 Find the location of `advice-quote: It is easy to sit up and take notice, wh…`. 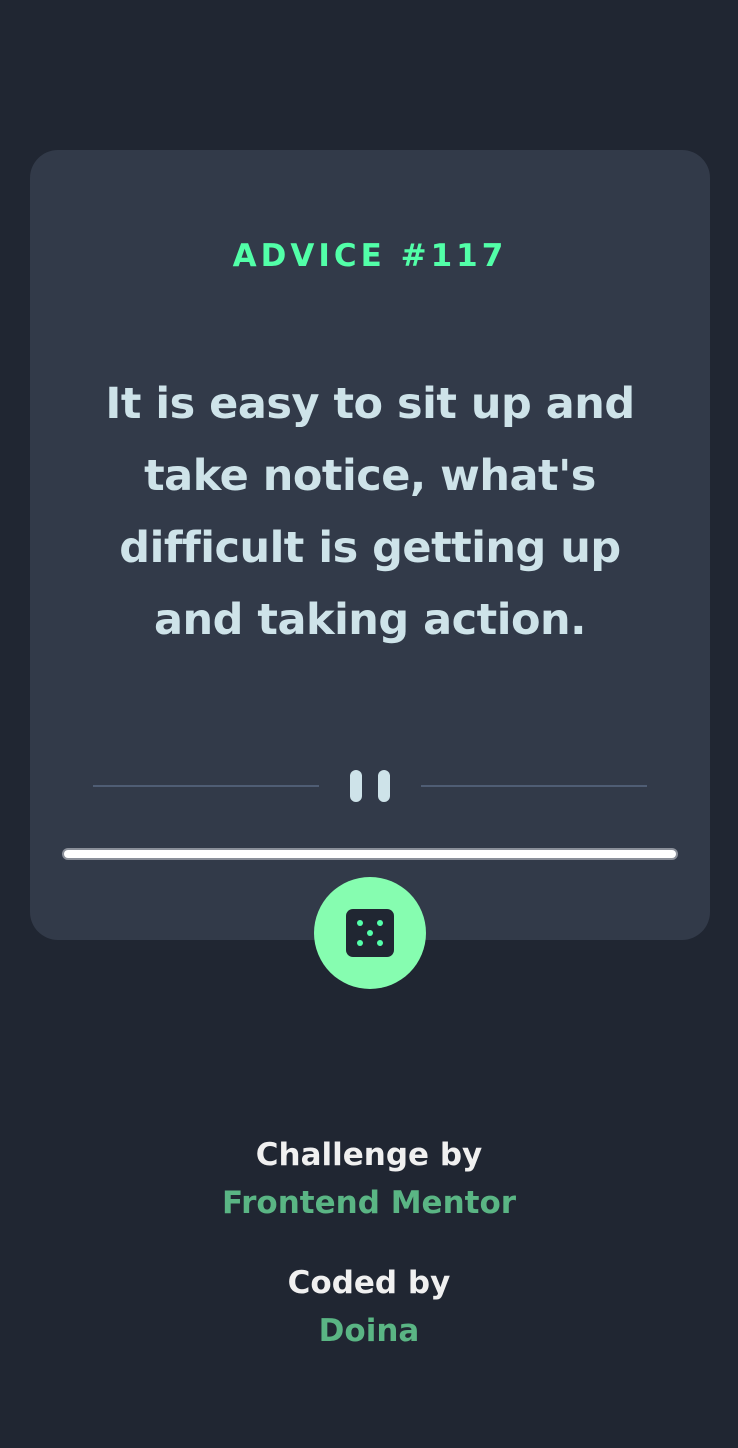

advice-quote: It is easy to sit up and take notice, wh… is located at coordinates (370, 512).